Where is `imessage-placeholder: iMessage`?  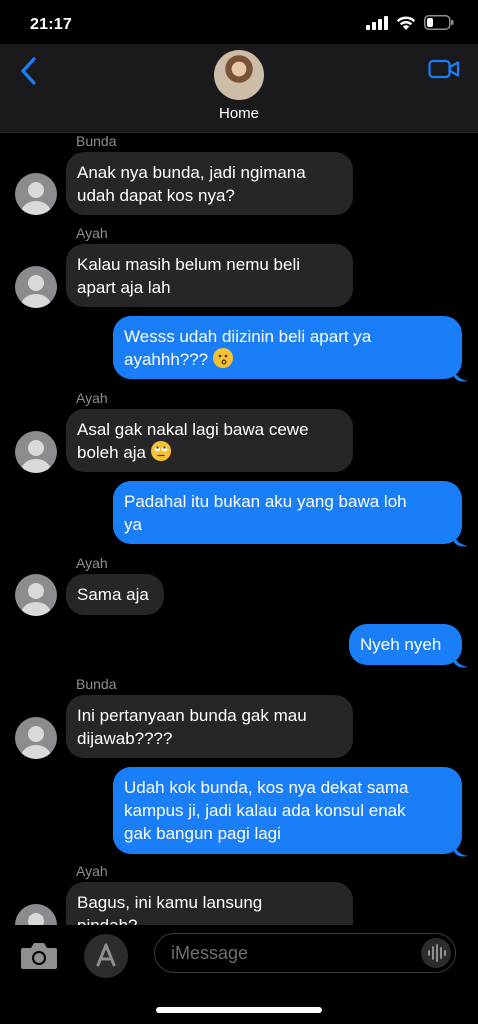
imessage-placeholder: iMessage is located at coordinates (210, 953).